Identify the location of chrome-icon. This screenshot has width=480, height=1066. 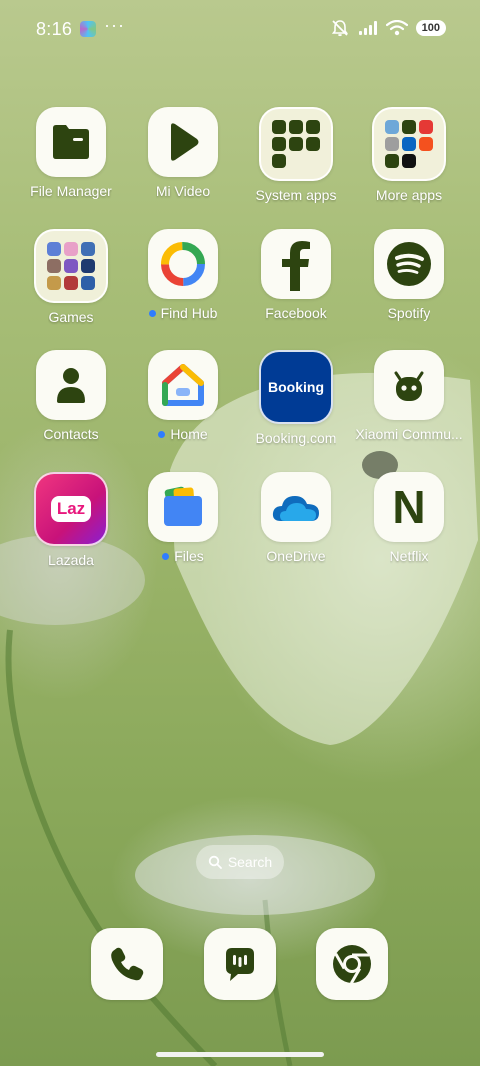
(352, 964).